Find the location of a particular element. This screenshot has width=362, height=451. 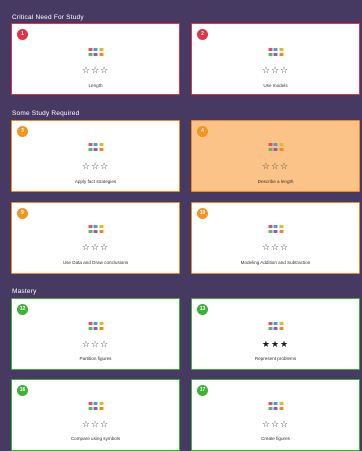

skill-card-represent-problems: 13 ★★★ Represent problems is located at coordinates (275, 334).